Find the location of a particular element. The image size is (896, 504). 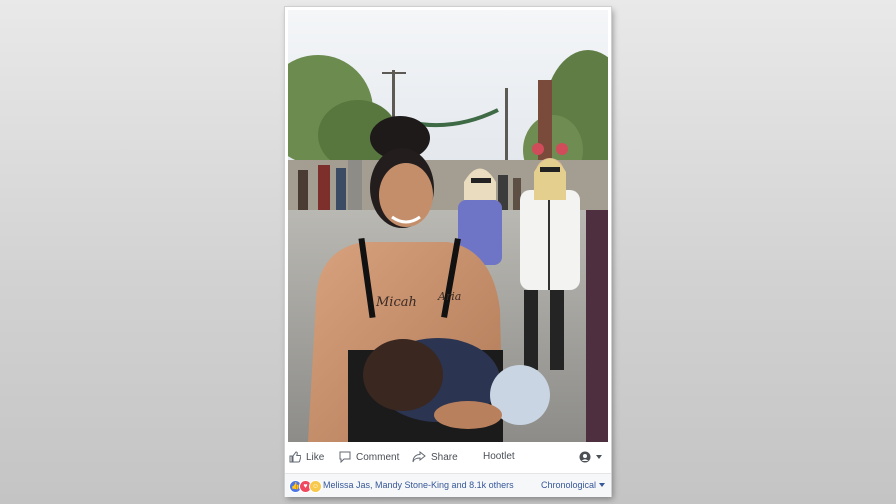

share-label: Share is located at coordinates (444, 457).